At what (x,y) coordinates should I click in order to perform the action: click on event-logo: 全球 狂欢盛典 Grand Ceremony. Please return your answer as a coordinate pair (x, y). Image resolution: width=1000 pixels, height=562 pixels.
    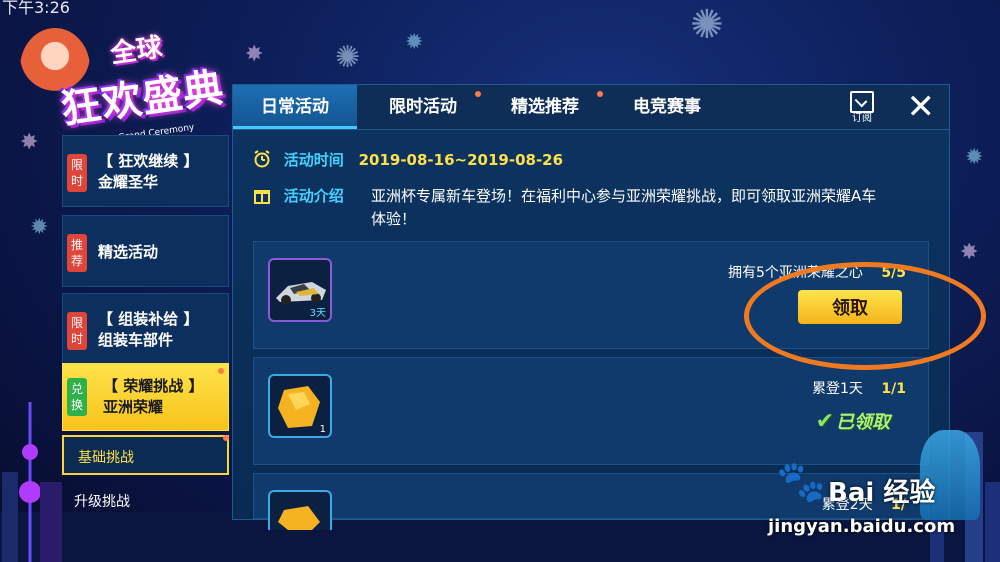
    Looking at the image, I should click on (132, 80).